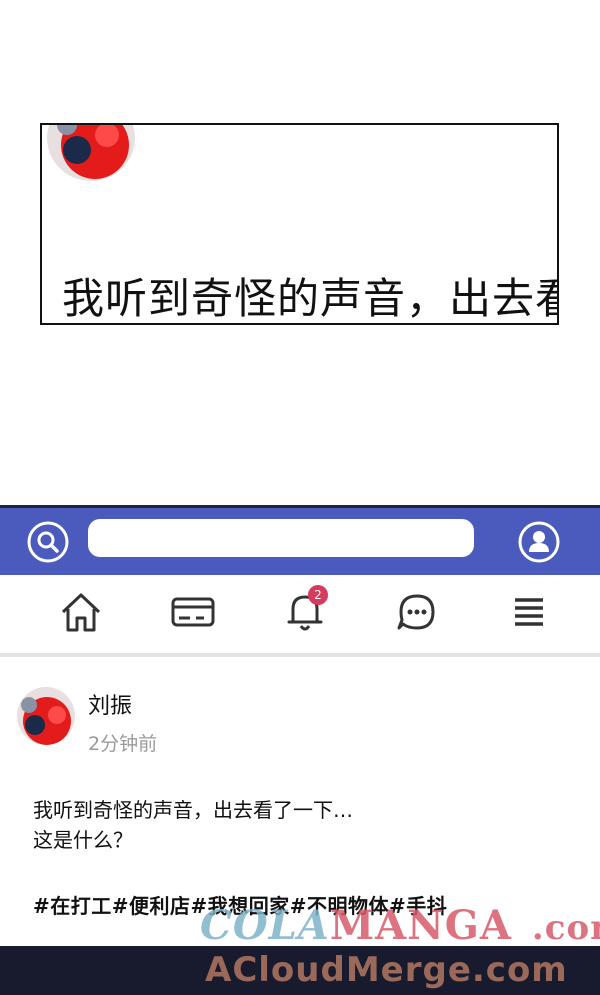  What do you see at coordinates (81, 612) in the screenshot?
I see `home-icon` at bounding box center [81, 612].